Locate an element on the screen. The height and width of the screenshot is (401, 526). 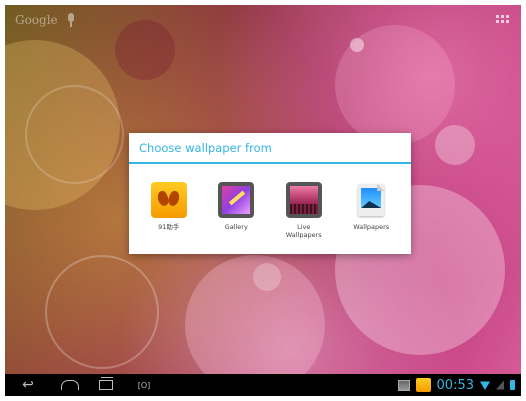
wallpaper-source-options: 91助手 Gallery Live Wallpapers Wallpapers is located at coordinates (270, 201).